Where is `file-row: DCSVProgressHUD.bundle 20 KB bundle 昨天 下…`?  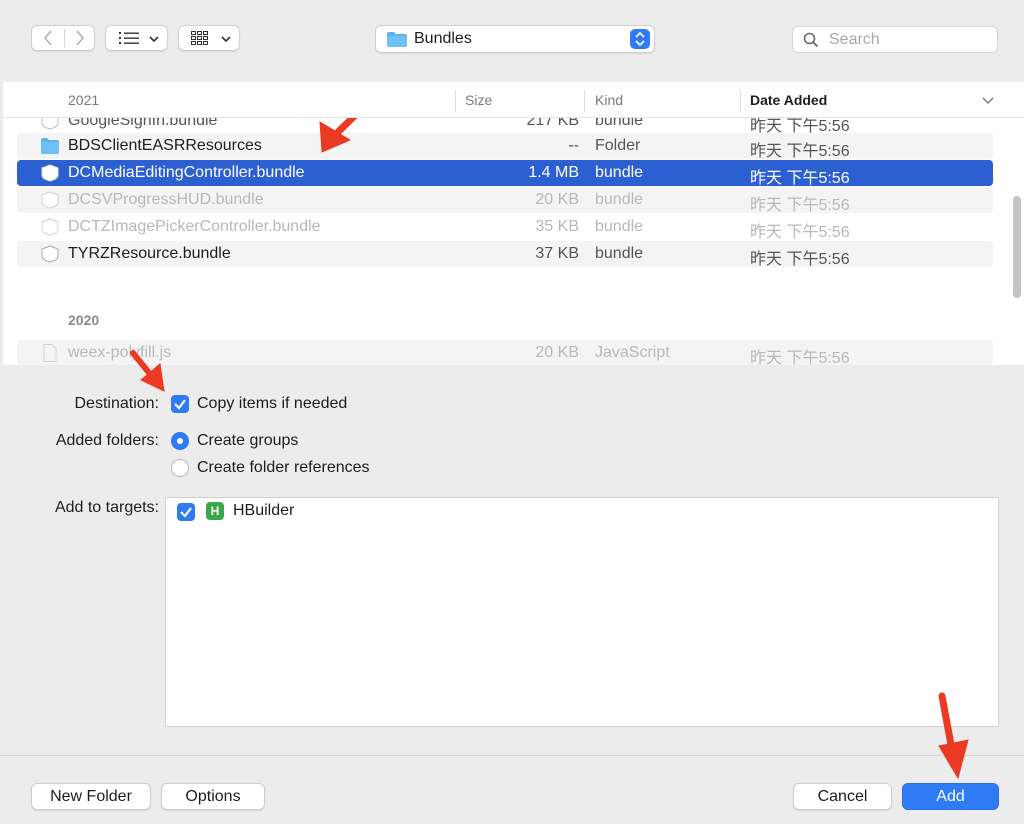
file-row: DCSVProgressHUD.bundle 20 KB bundle 昨天 下… is located at coordinates (505, 200).